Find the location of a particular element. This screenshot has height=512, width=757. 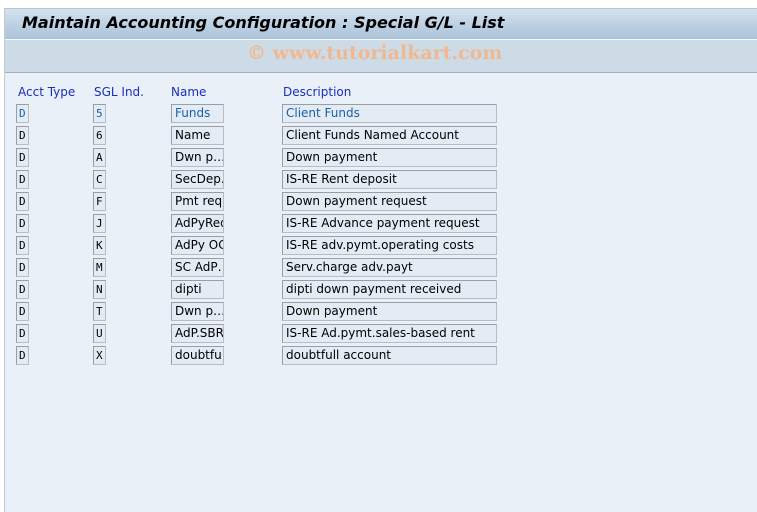

description-field: IS-RE adv.pymt.operating costs is located at coordinates (389, 245).